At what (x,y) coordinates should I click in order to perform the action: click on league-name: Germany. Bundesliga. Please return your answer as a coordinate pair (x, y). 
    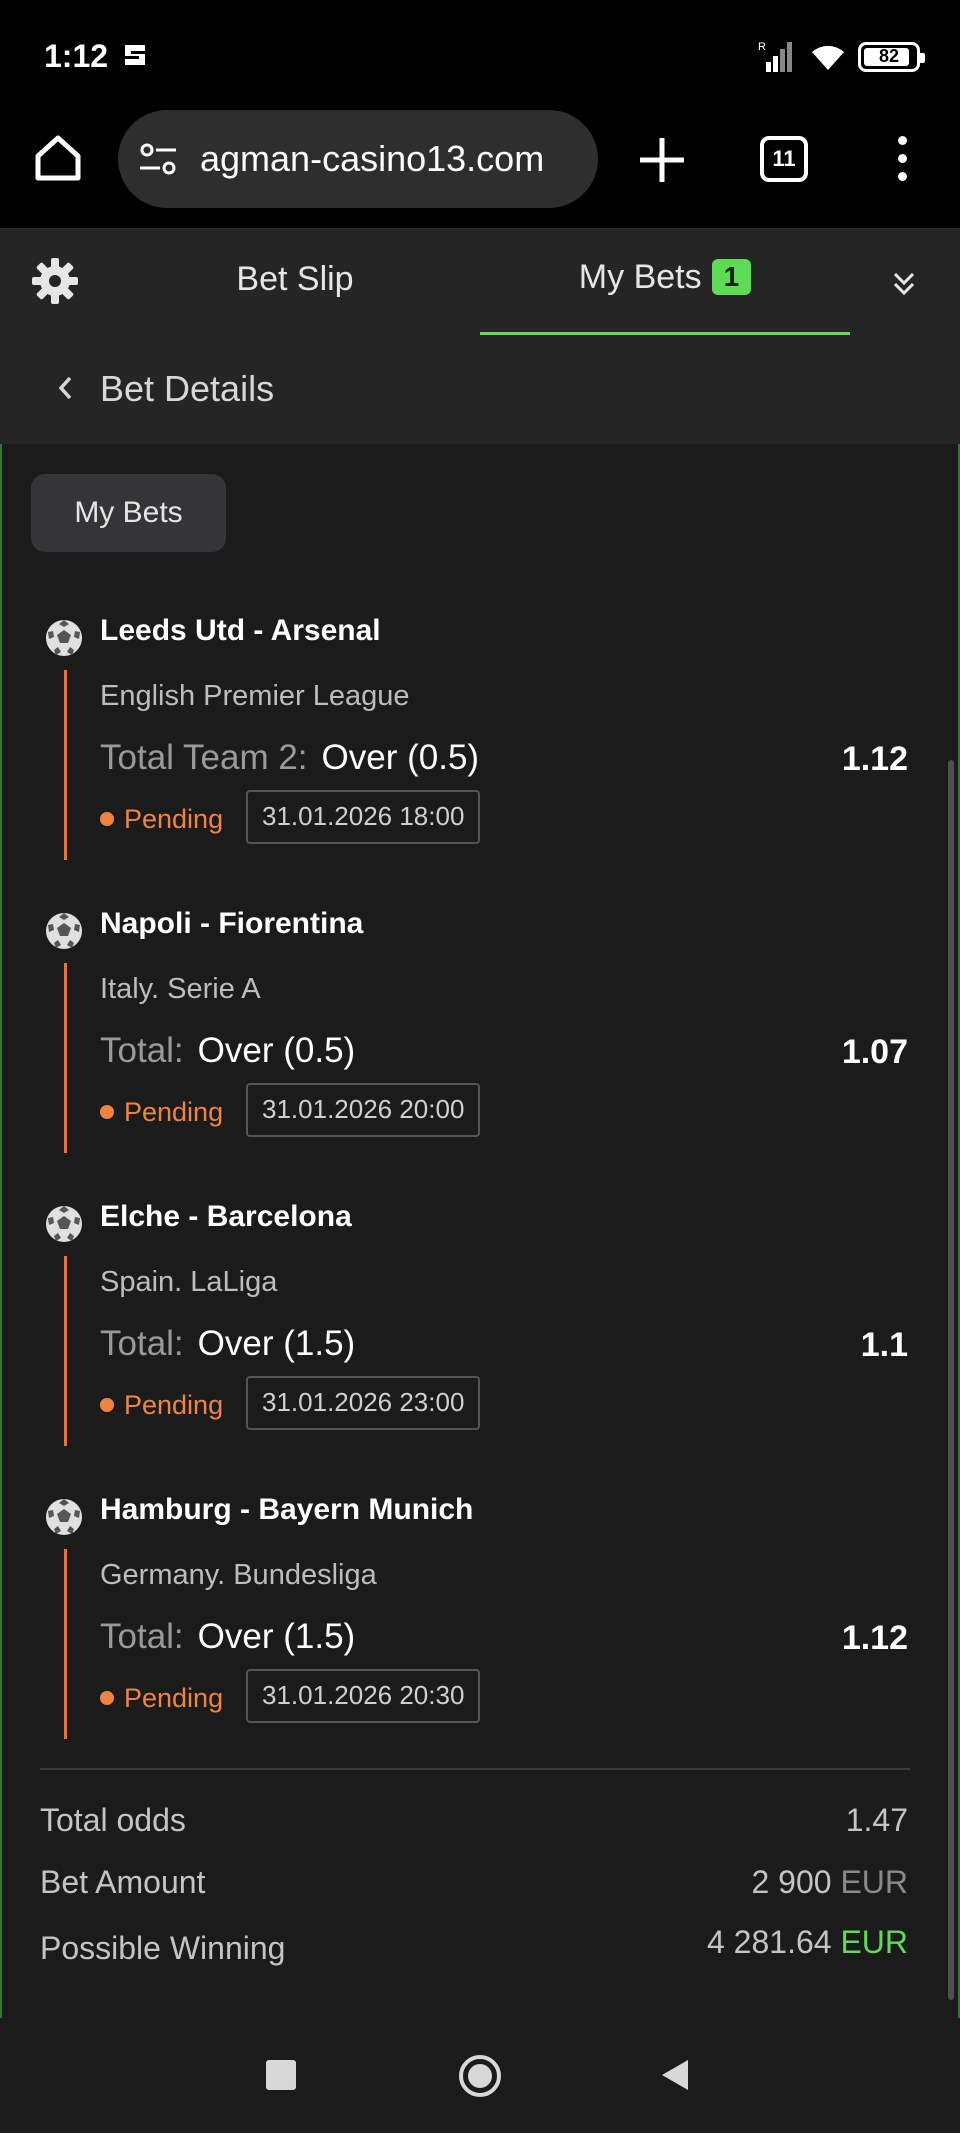
    Looking at the image, I should click on (238, 1575).